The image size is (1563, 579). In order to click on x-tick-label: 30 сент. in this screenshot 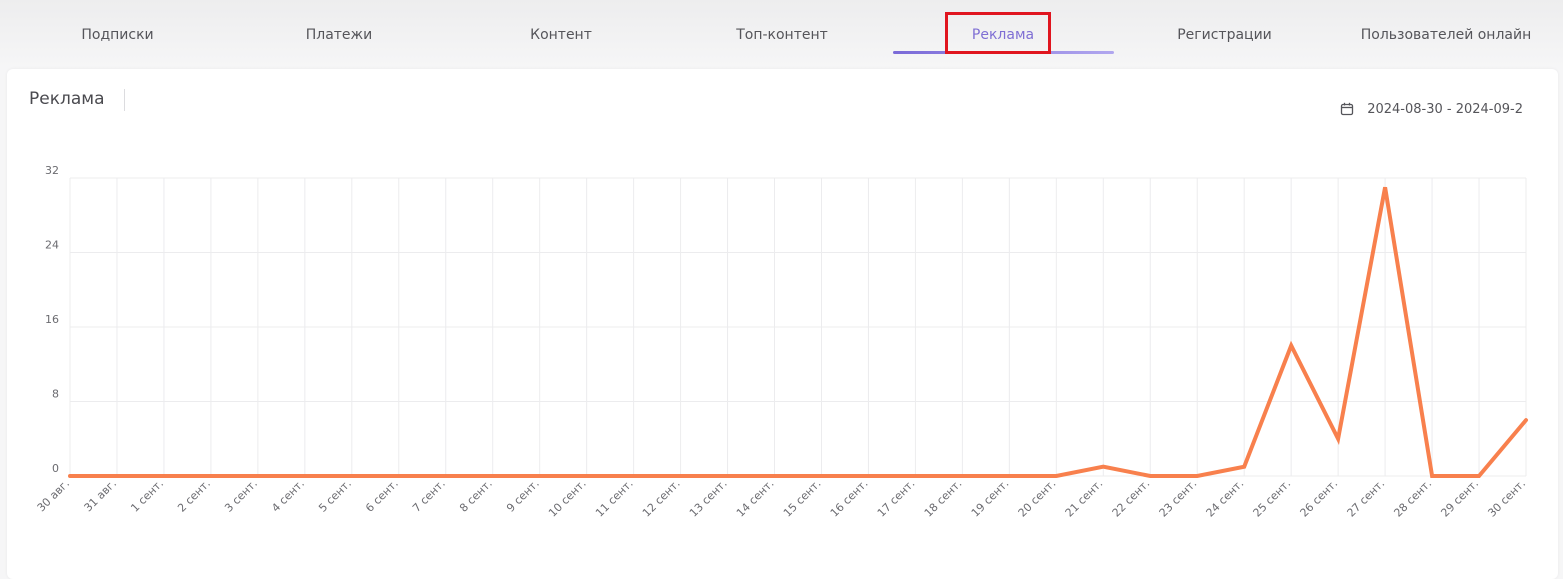, I will do `click(1506, 498)`.